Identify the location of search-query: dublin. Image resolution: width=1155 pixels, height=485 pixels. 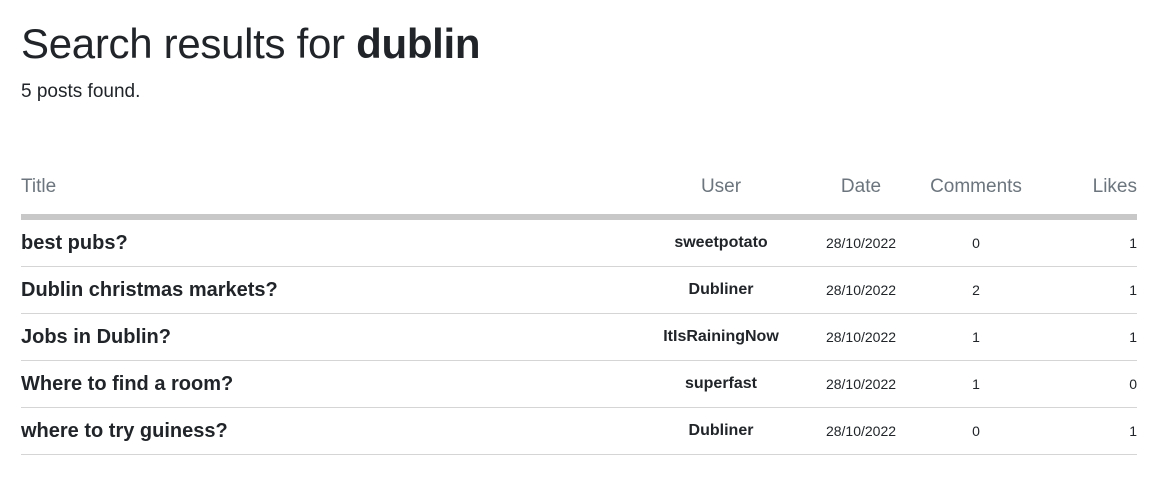
(418, 43).